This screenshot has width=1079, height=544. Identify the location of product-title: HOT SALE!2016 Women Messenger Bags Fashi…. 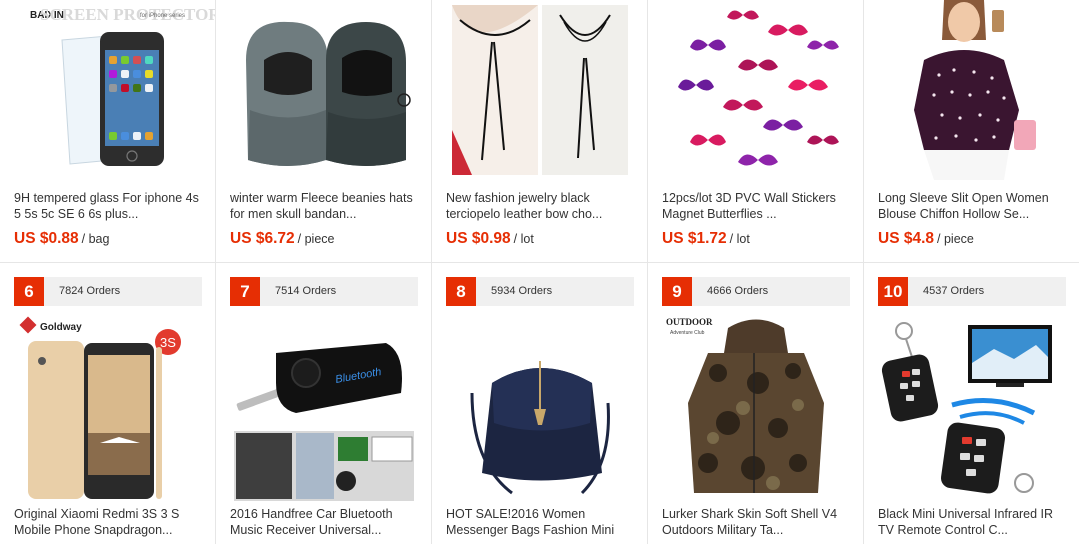
(541, 522).